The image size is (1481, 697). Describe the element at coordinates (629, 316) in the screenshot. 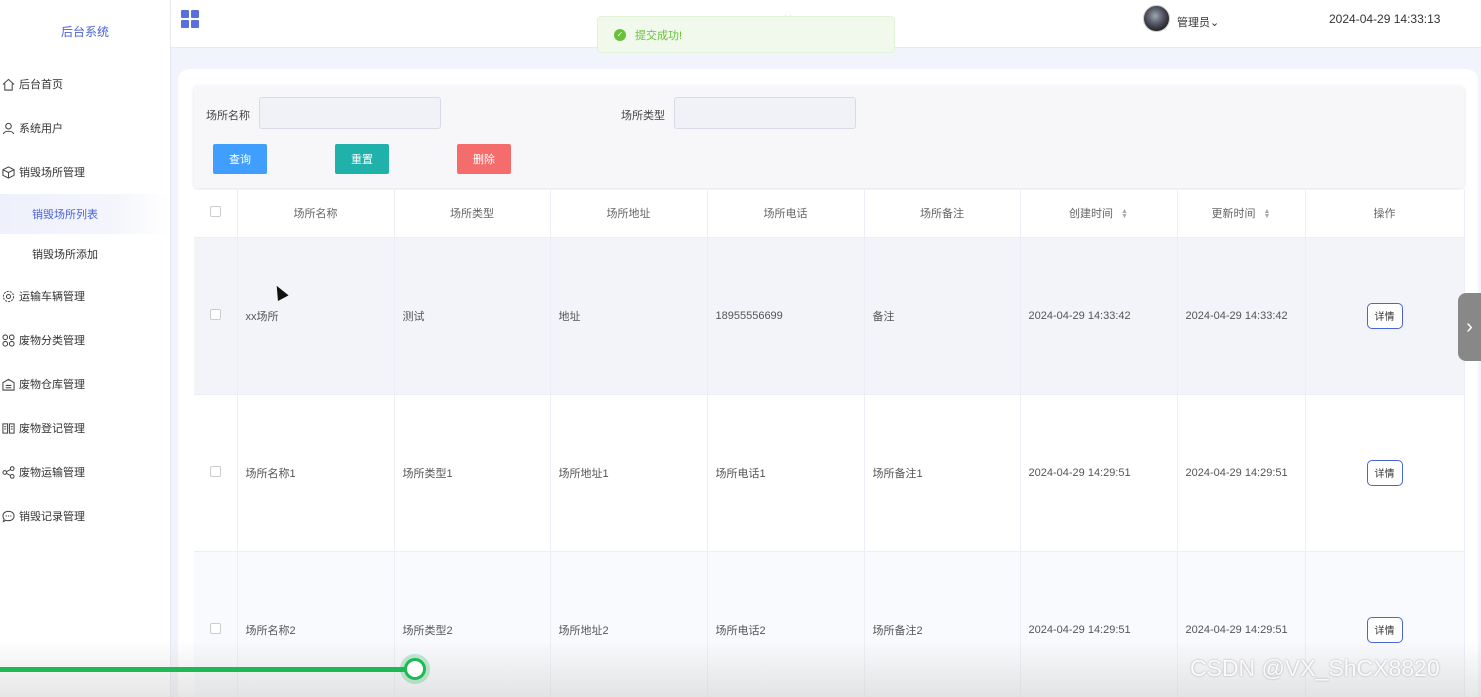

I see `cell-address: 地址` at that location.